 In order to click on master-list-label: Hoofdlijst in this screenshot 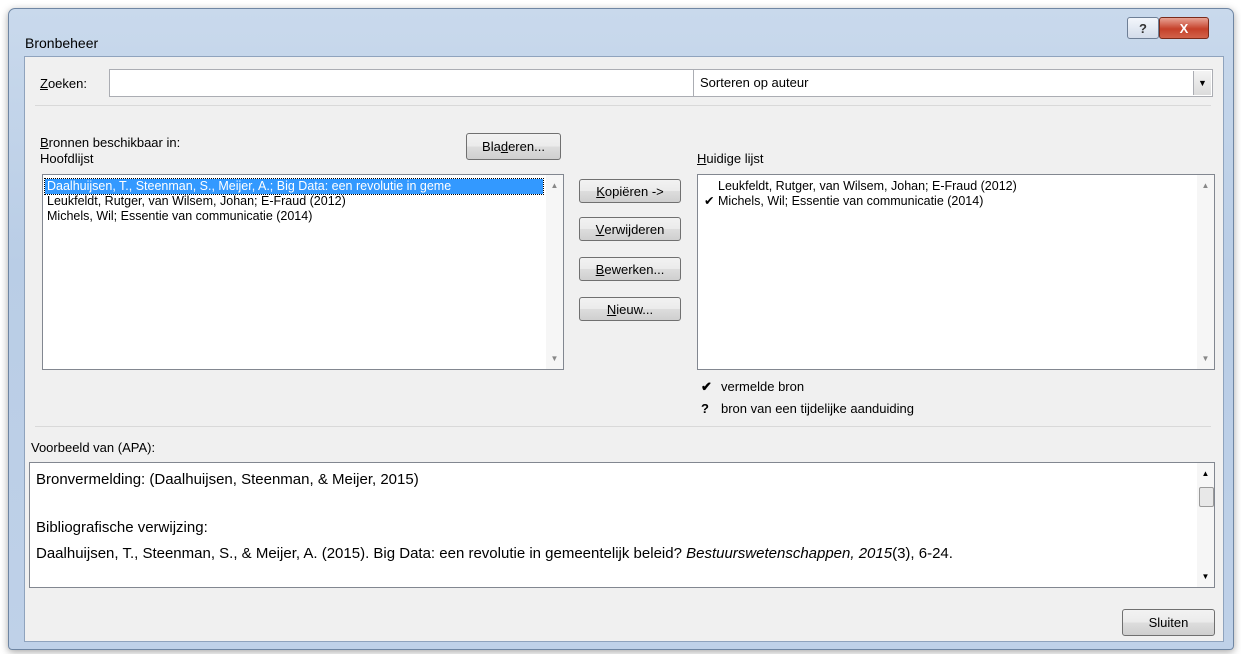, I will do `click(67, 158)`.